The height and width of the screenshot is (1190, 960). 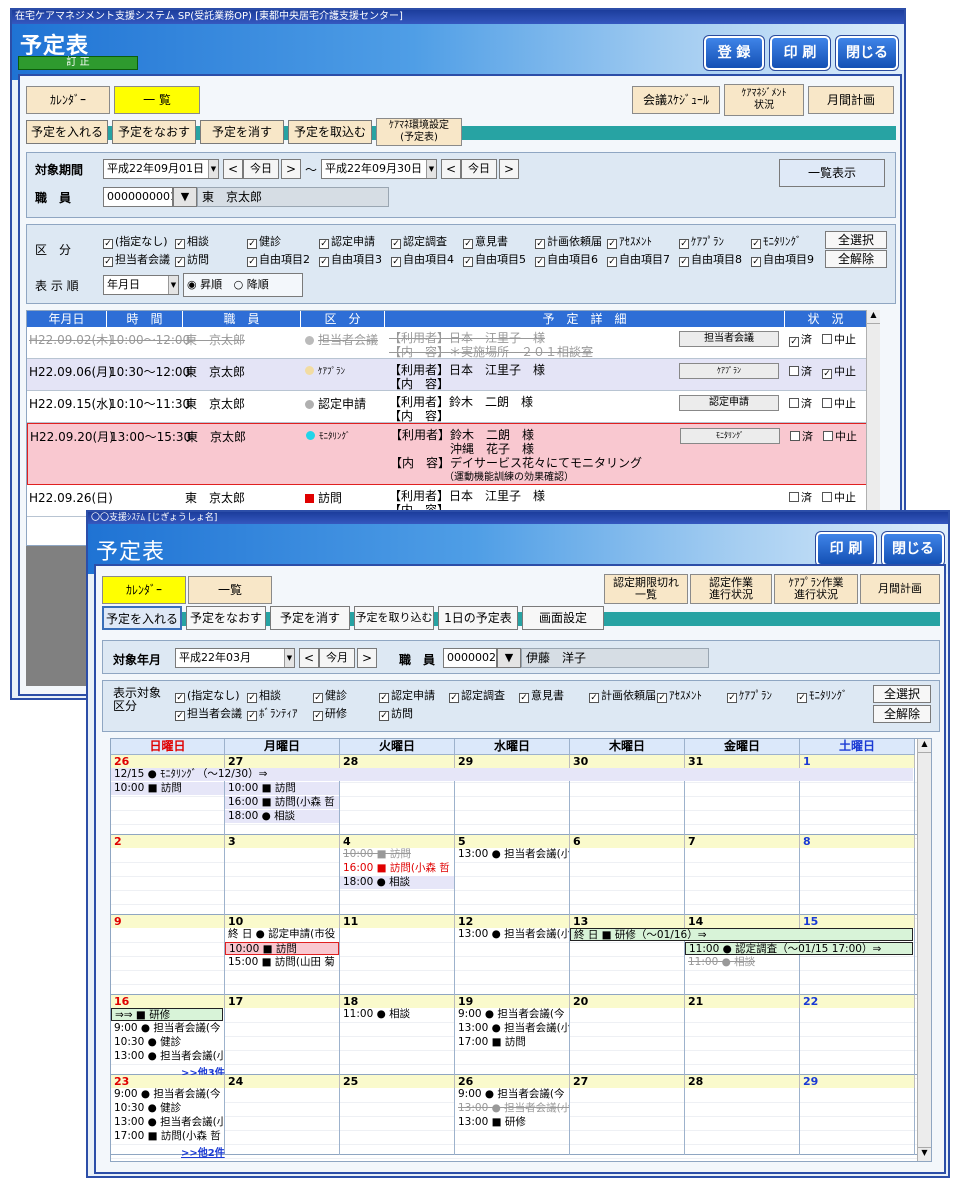 What do you see at coordinates (924, 950) in the screenshot?
I see `calendar-scrollbar: ▲ ▼` at bounding box center [924, 950].